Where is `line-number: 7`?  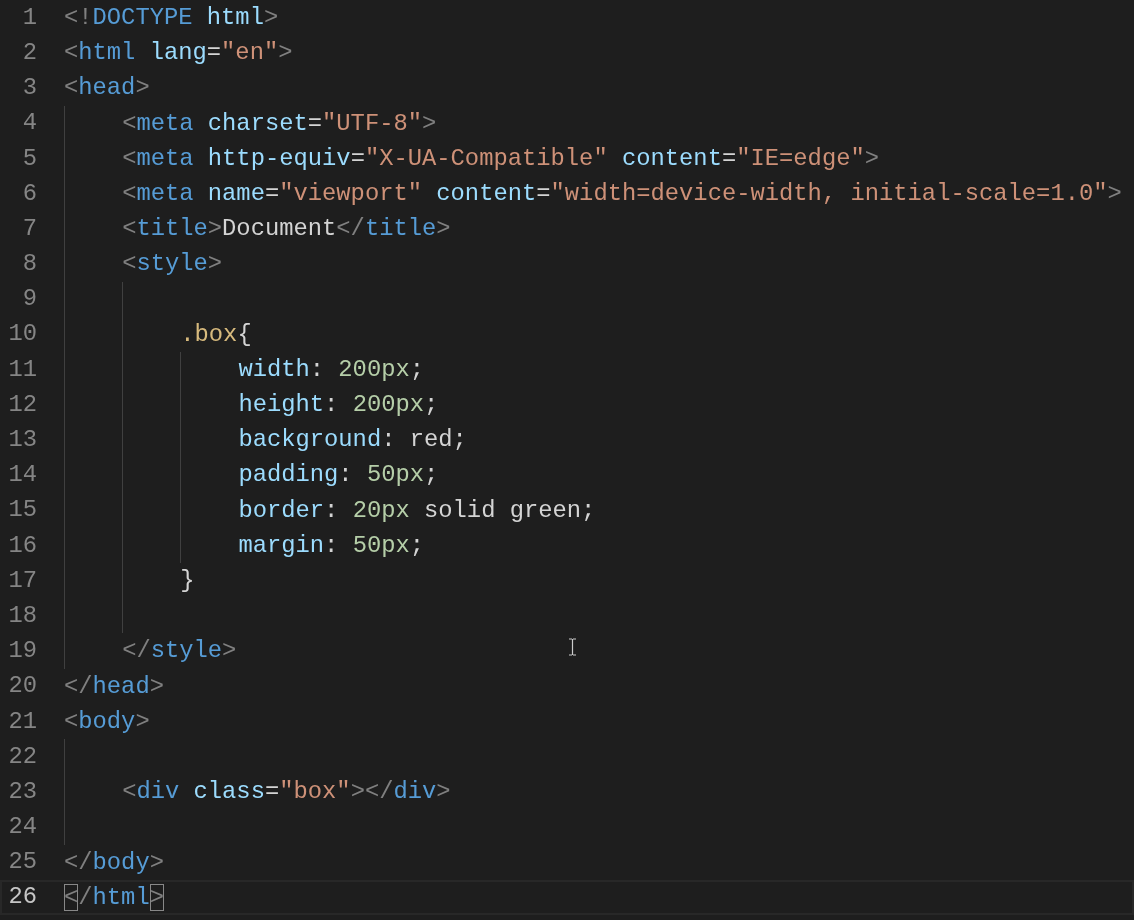
line-number: 7 is located at coordinates (29, 228).